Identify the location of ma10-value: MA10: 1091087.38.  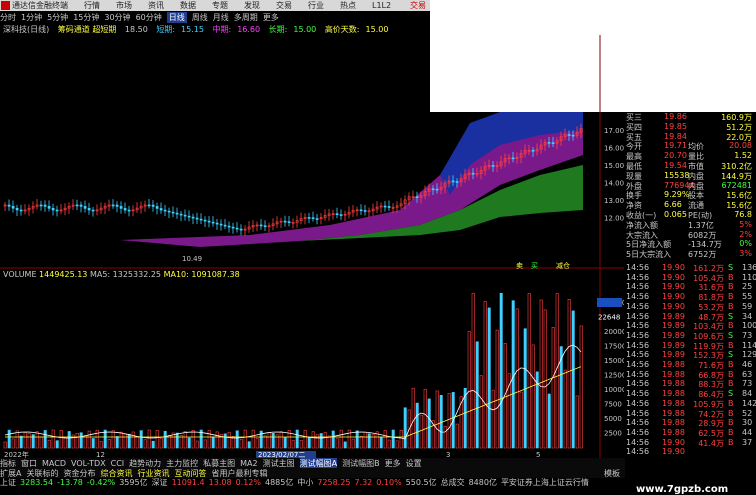
(201, 274).